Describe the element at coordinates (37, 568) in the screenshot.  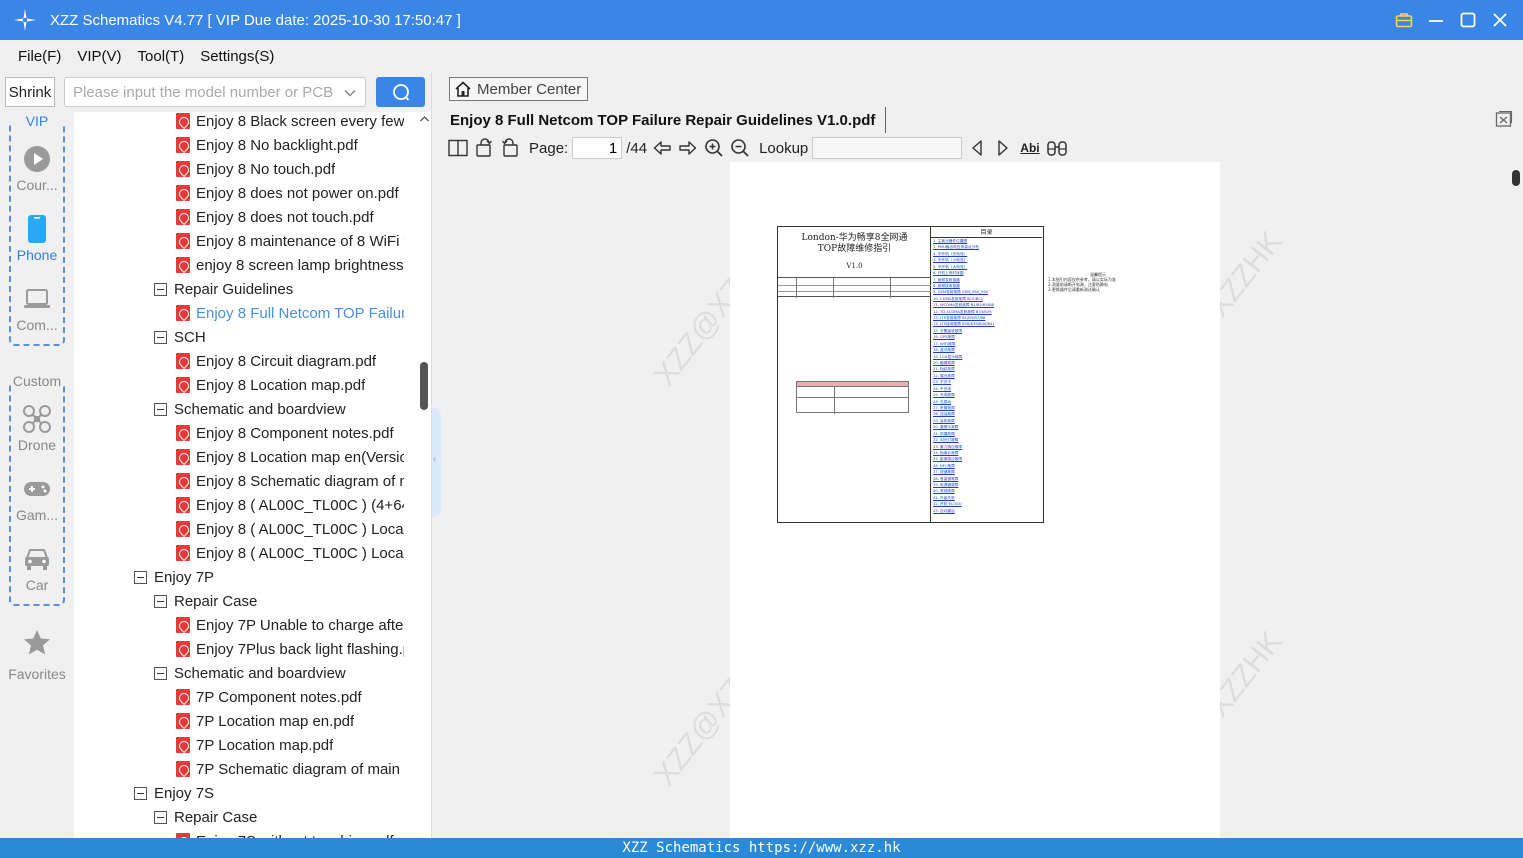
I see `category-car: Car` at that location.